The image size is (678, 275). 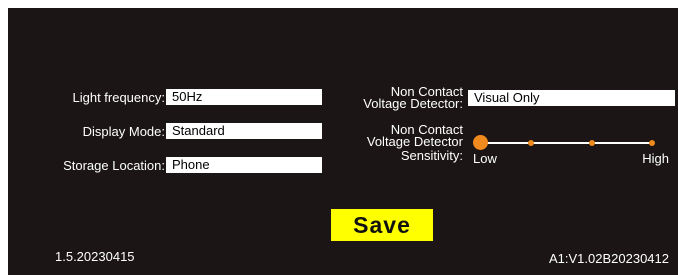 I want to click on storage-location-label: Storage Location:, so click(x=114, y=165).